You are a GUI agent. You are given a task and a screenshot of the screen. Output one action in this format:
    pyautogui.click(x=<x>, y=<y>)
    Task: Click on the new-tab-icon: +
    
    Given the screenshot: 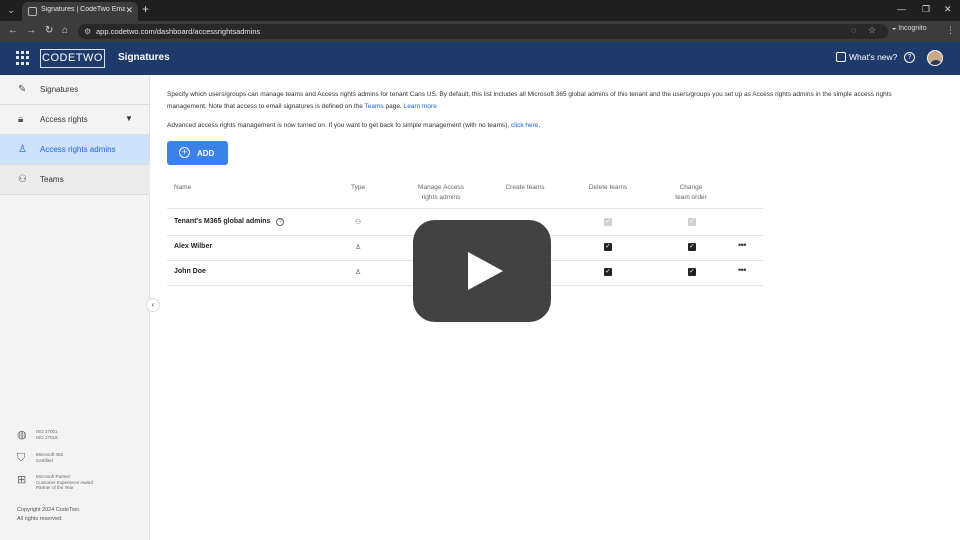 What is the action you would take?
    pyautogui.click(x=145, y=9)
    